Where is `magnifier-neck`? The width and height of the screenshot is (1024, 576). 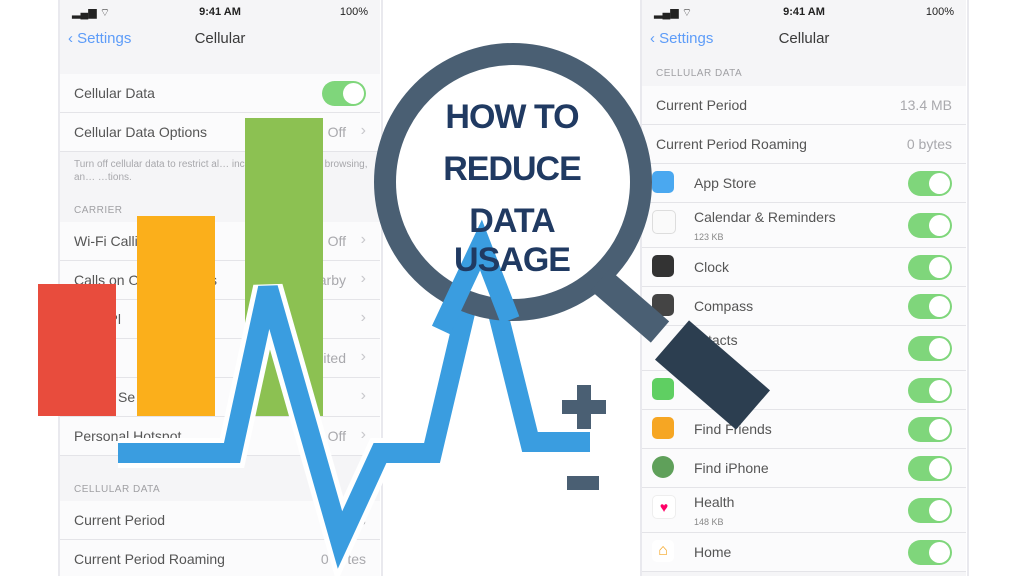
magnifier-neck is located at coordinates (630, 306).